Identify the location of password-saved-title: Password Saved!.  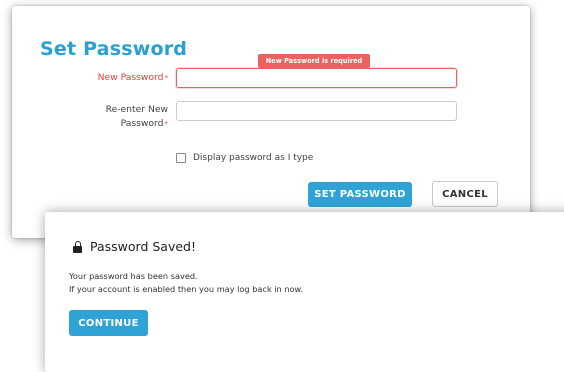
(143, 246).